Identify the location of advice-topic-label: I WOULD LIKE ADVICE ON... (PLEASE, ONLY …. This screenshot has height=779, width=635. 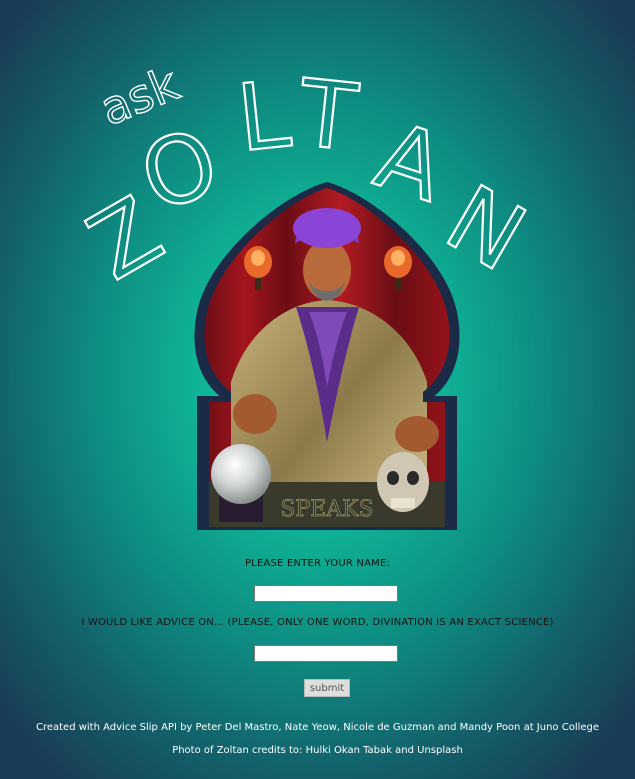
(317, 622).